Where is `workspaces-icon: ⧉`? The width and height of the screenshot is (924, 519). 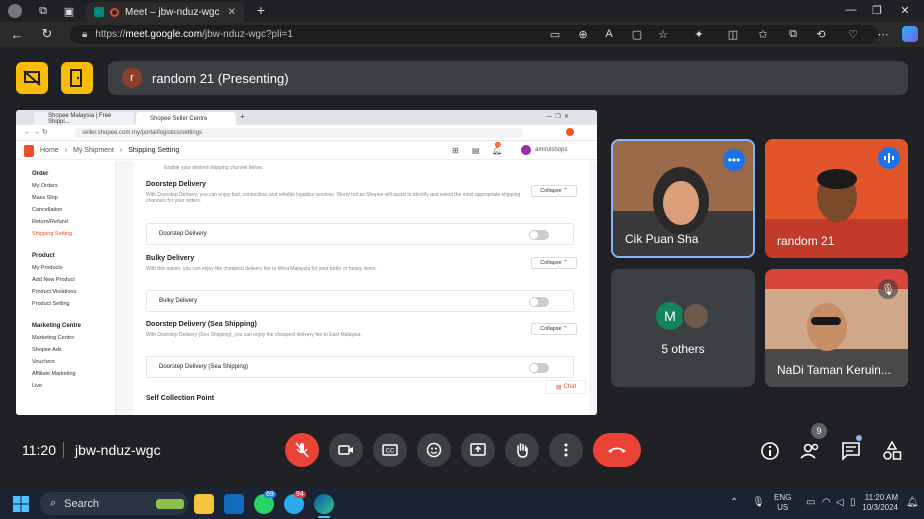
workspaces-icon: ⧉ is located at coordinates (43, 11).